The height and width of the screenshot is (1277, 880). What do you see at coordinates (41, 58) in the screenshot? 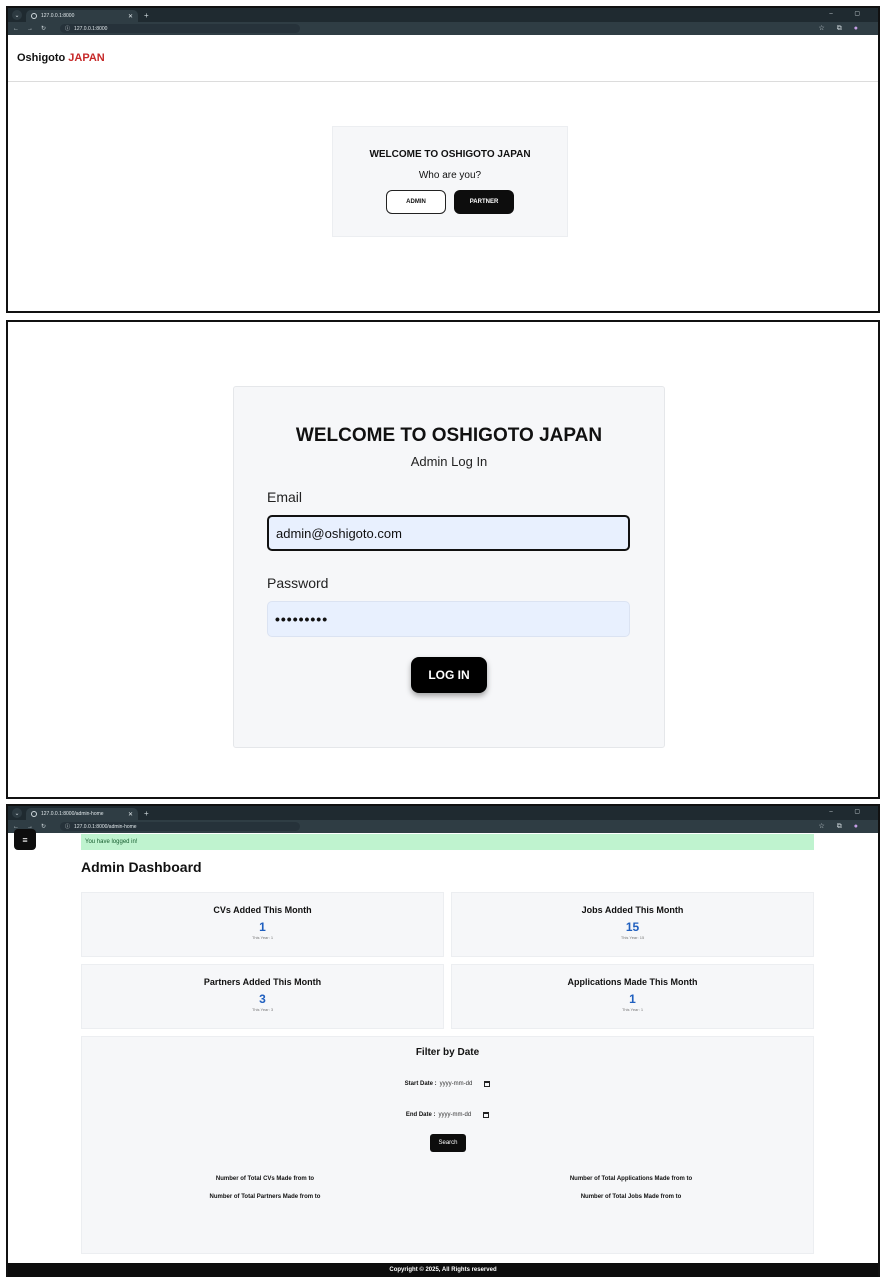
I see `brand-name: Oshigoto` at bounding box center [41, 58].